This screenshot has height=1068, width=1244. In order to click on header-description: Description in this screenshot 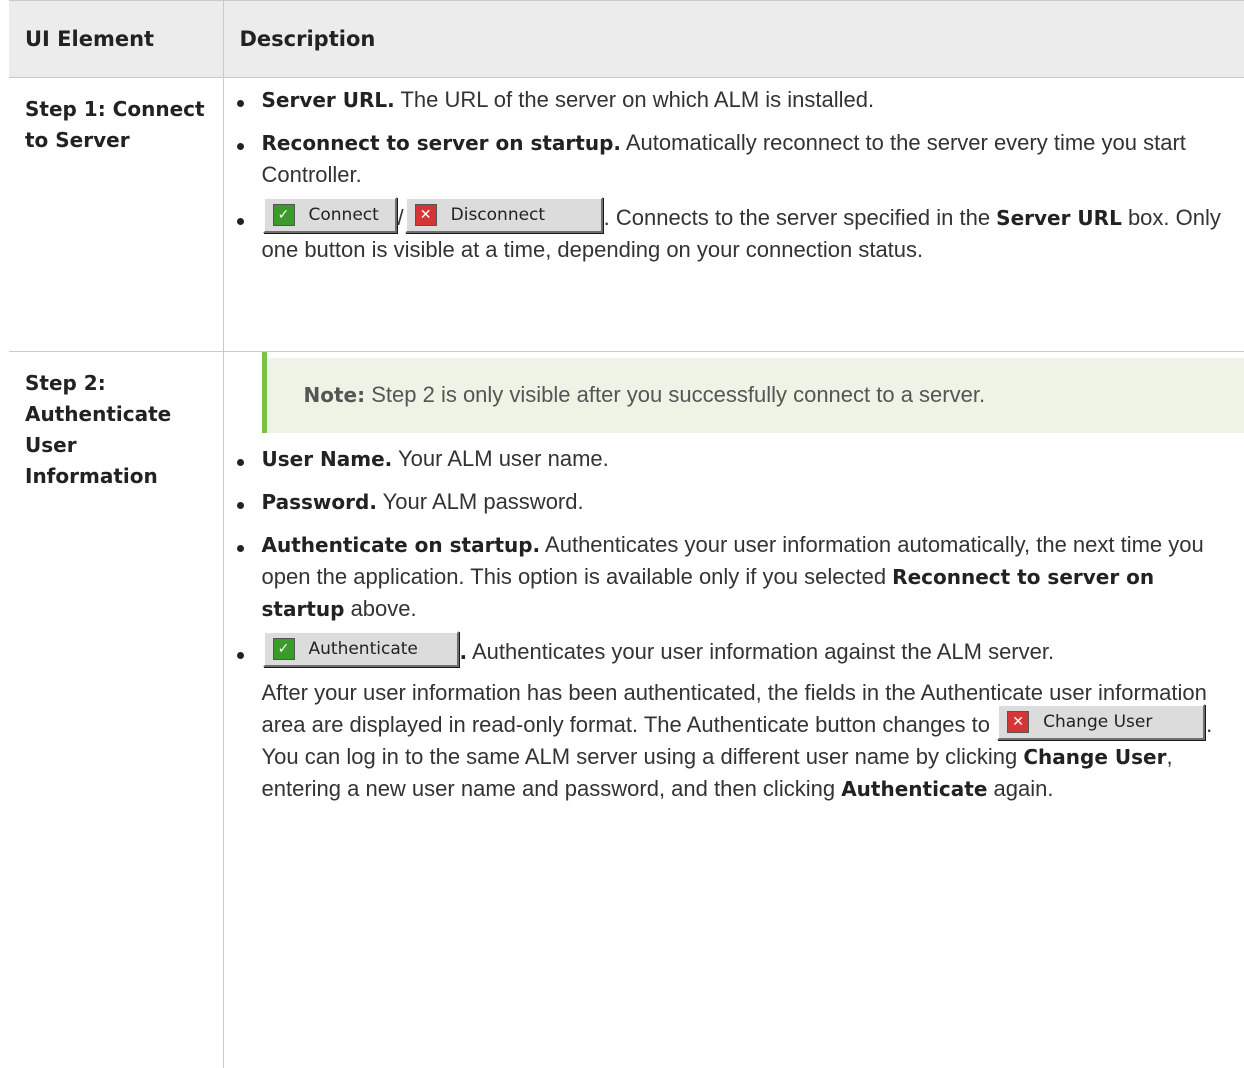, I will do `click(733, 39)`.